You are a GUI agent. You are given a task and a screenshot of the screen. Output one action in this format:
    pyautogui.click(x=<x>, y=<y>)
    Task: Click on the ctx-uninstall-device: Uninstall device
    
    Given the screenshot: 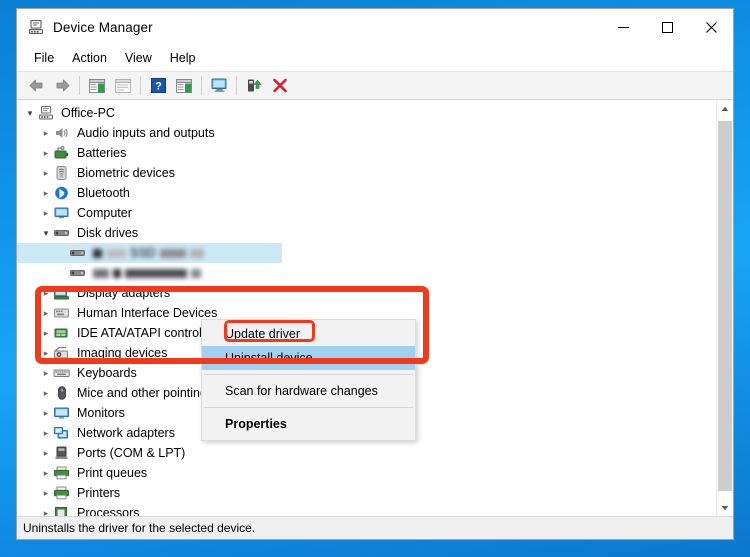 What is the action you would take?
    pyautogui.click(x=308, y=358)
    